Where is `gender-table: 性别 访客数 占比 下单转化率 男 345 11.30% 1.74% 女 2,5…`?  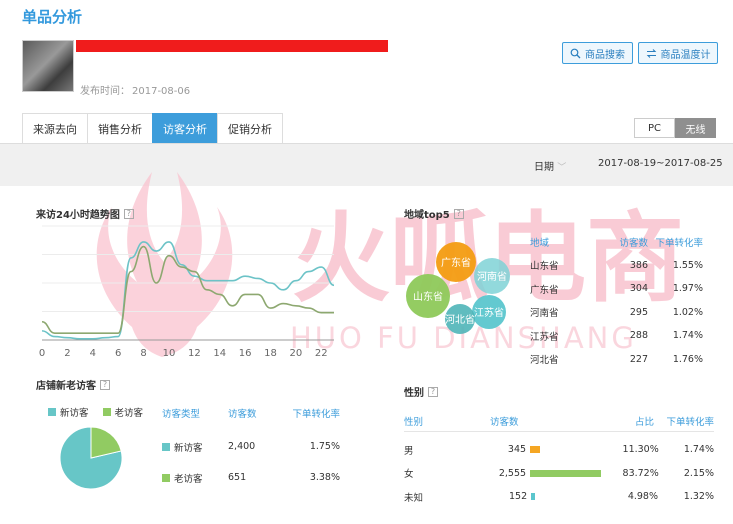
gender-table: 性别 访客数 占比 下单转化率 男 345 11.30% 1.74% 女 2,5… is located at coordinates (559, 461).